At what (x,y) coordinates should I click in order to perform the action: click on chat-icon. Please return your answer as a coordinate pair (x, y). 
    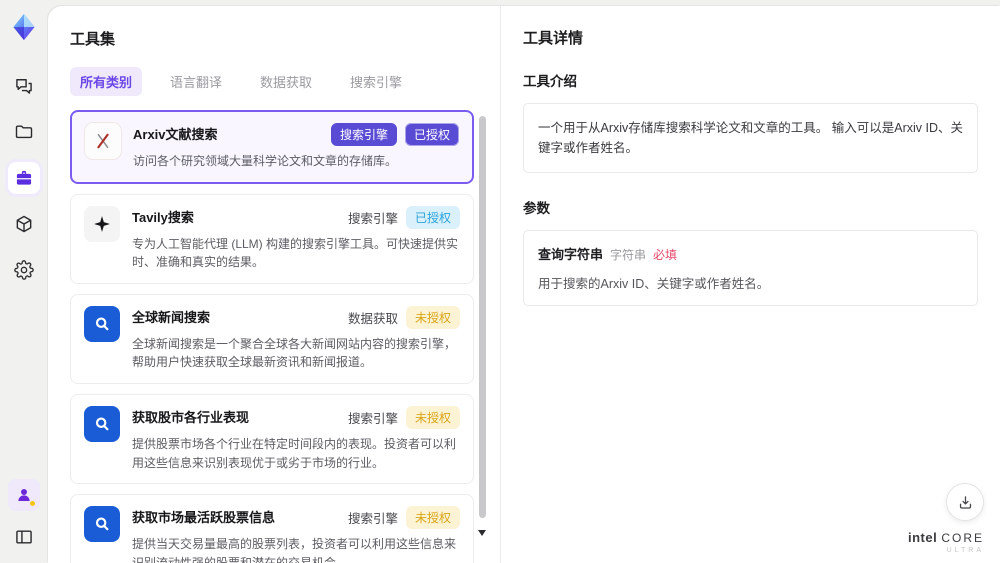
    Looking at the image, I should click on (24, 86).